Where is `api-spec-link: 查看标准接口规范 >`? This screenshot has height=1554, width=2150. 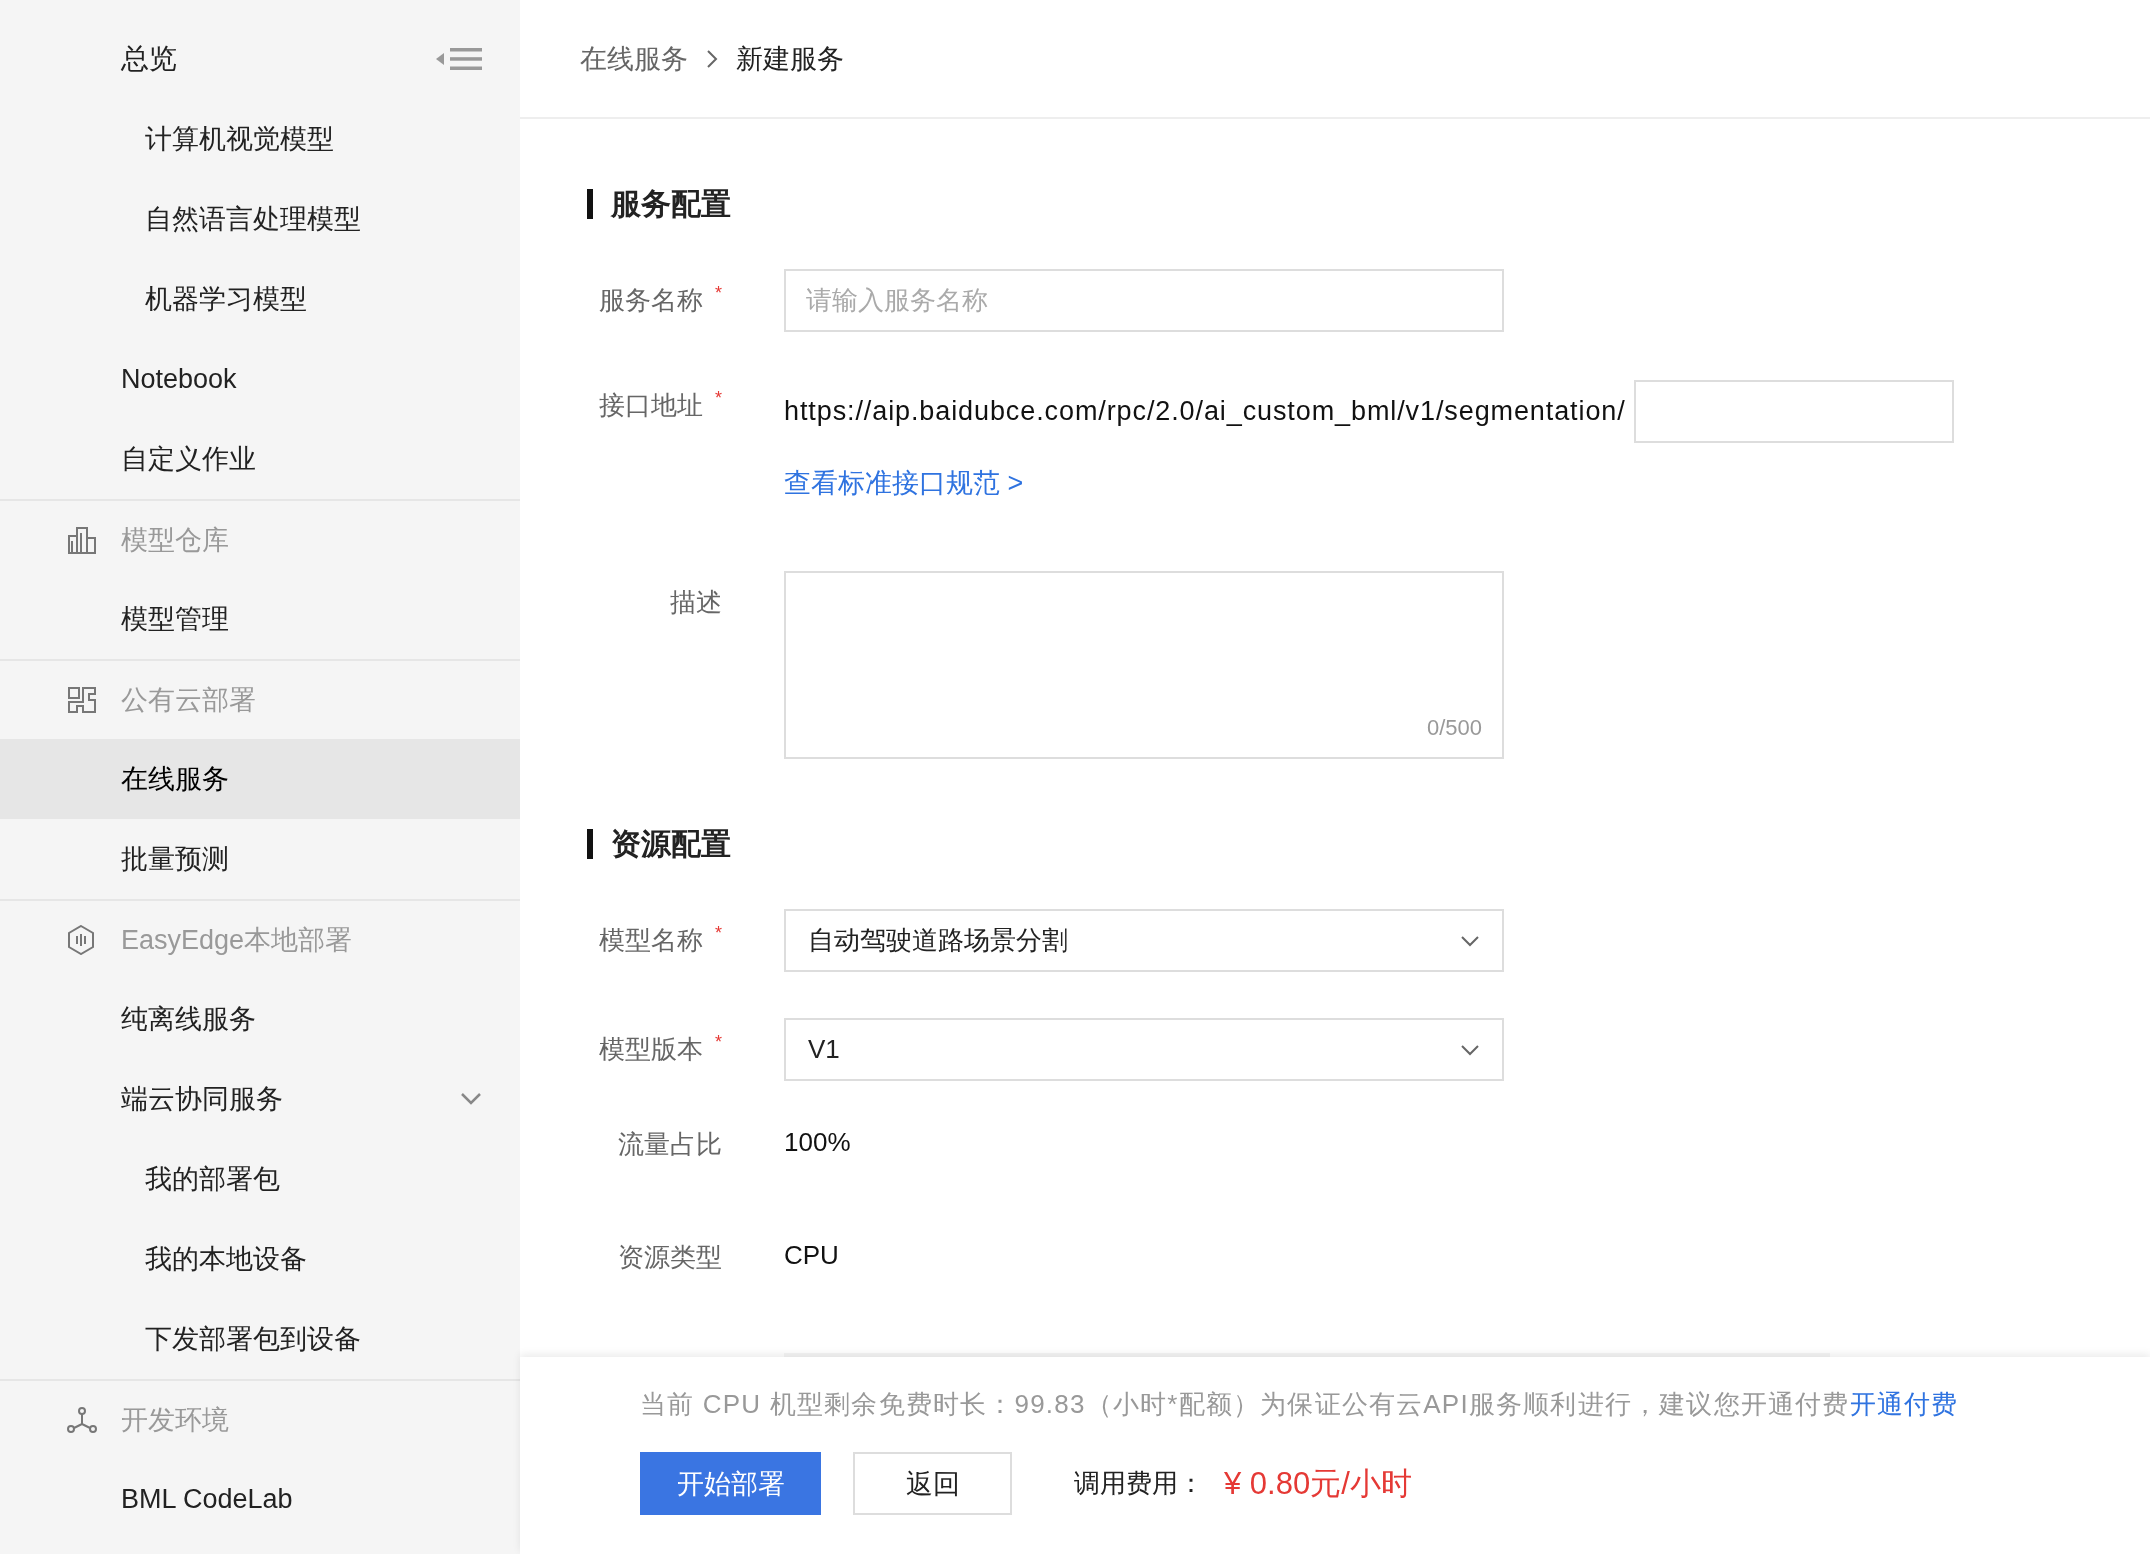
api-spec-link: 查看标准接口规范 > is located at coordinates (904, 483).